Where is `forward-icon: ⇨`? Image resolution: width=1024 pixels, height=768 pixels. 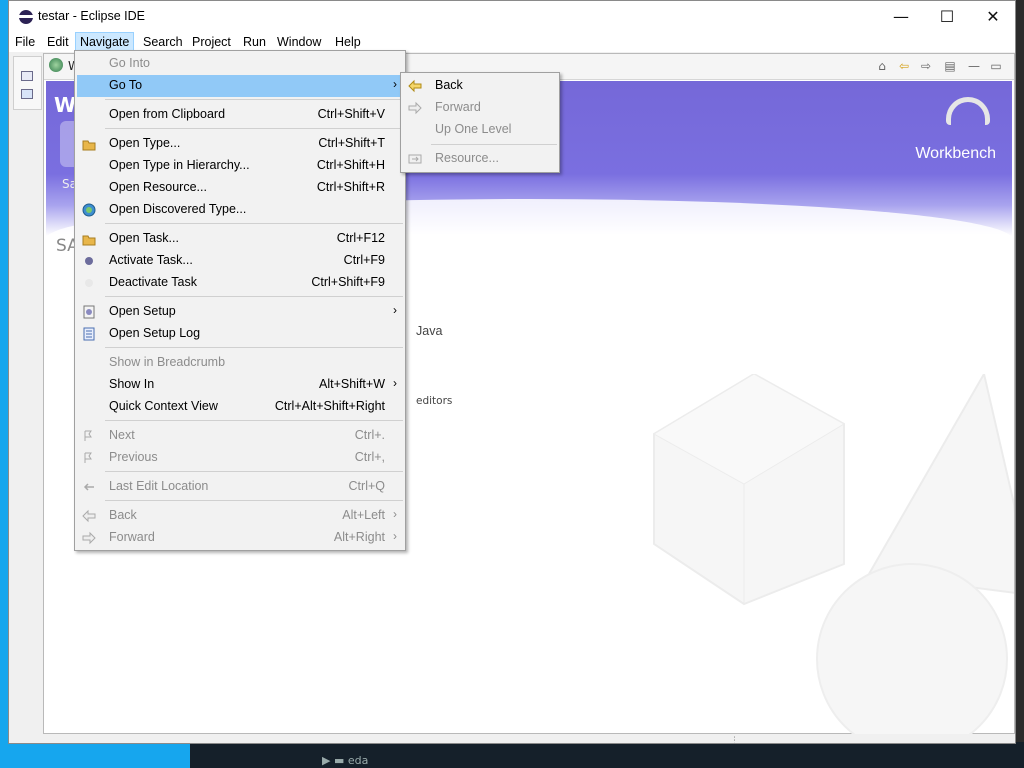
forward-icon: ⇨ is located at coordinates (926, 66).